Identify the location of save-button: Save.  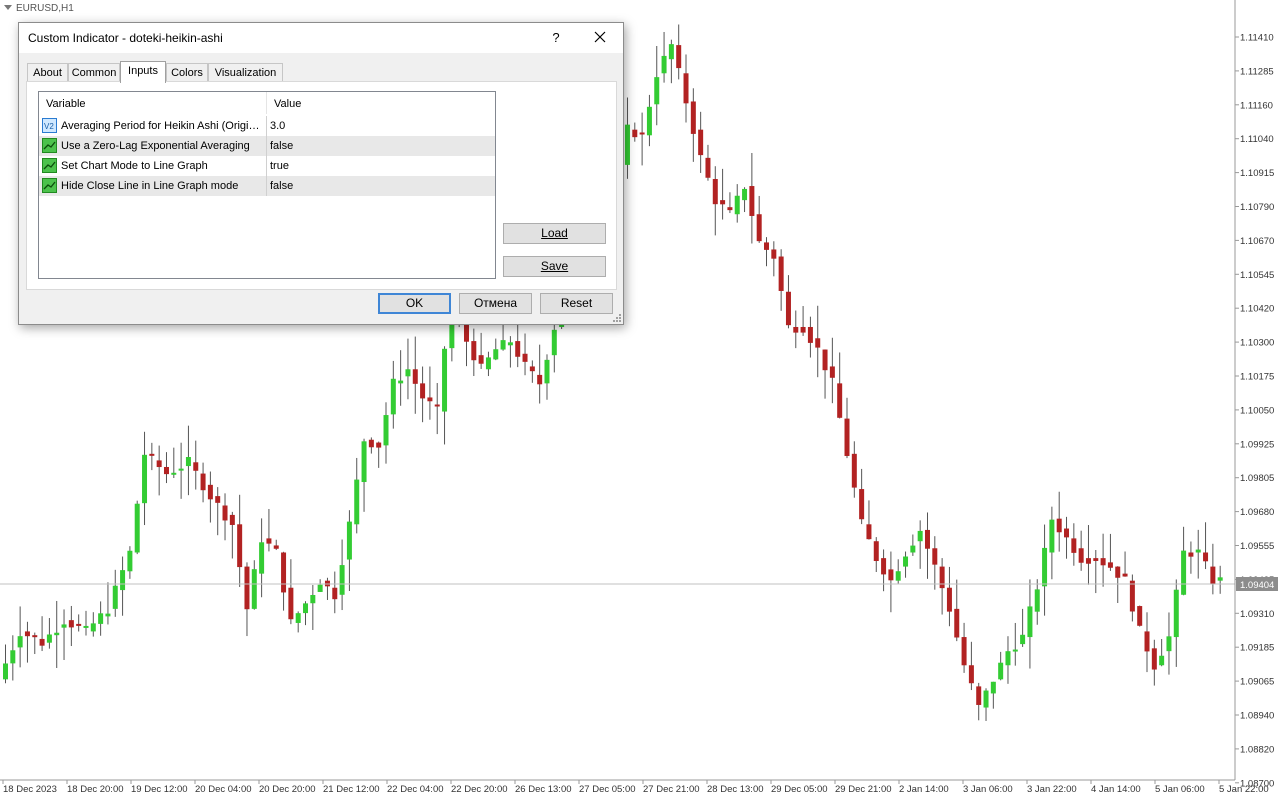
(554, 266).